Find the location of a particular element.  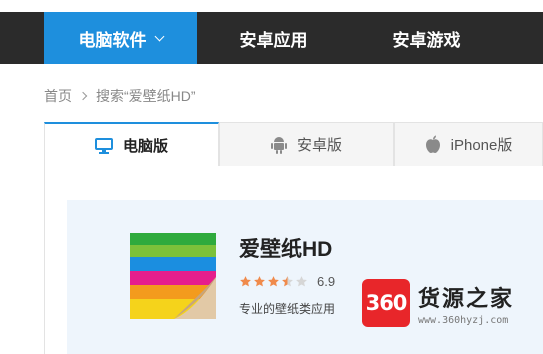

monitor-icon is located at coordinates (103, 145).